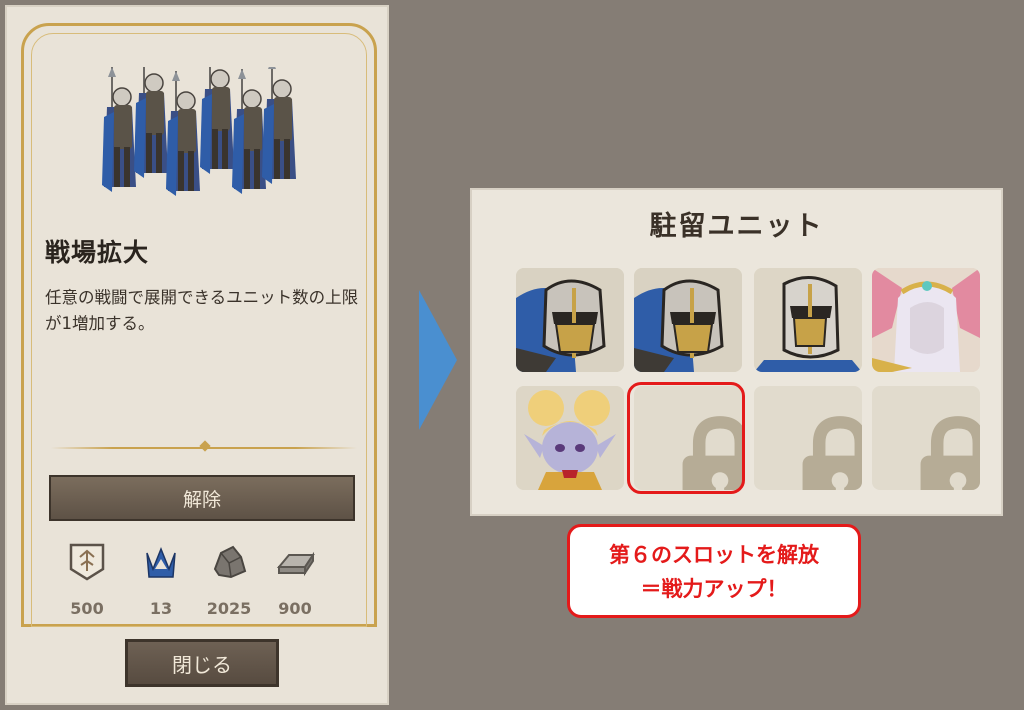 Image resolution: width=1024 pixels, height=710 pixels. Describe the element at coordinates (295, 564) in the screenshot. I see `iron-ingot-icon` at that location.